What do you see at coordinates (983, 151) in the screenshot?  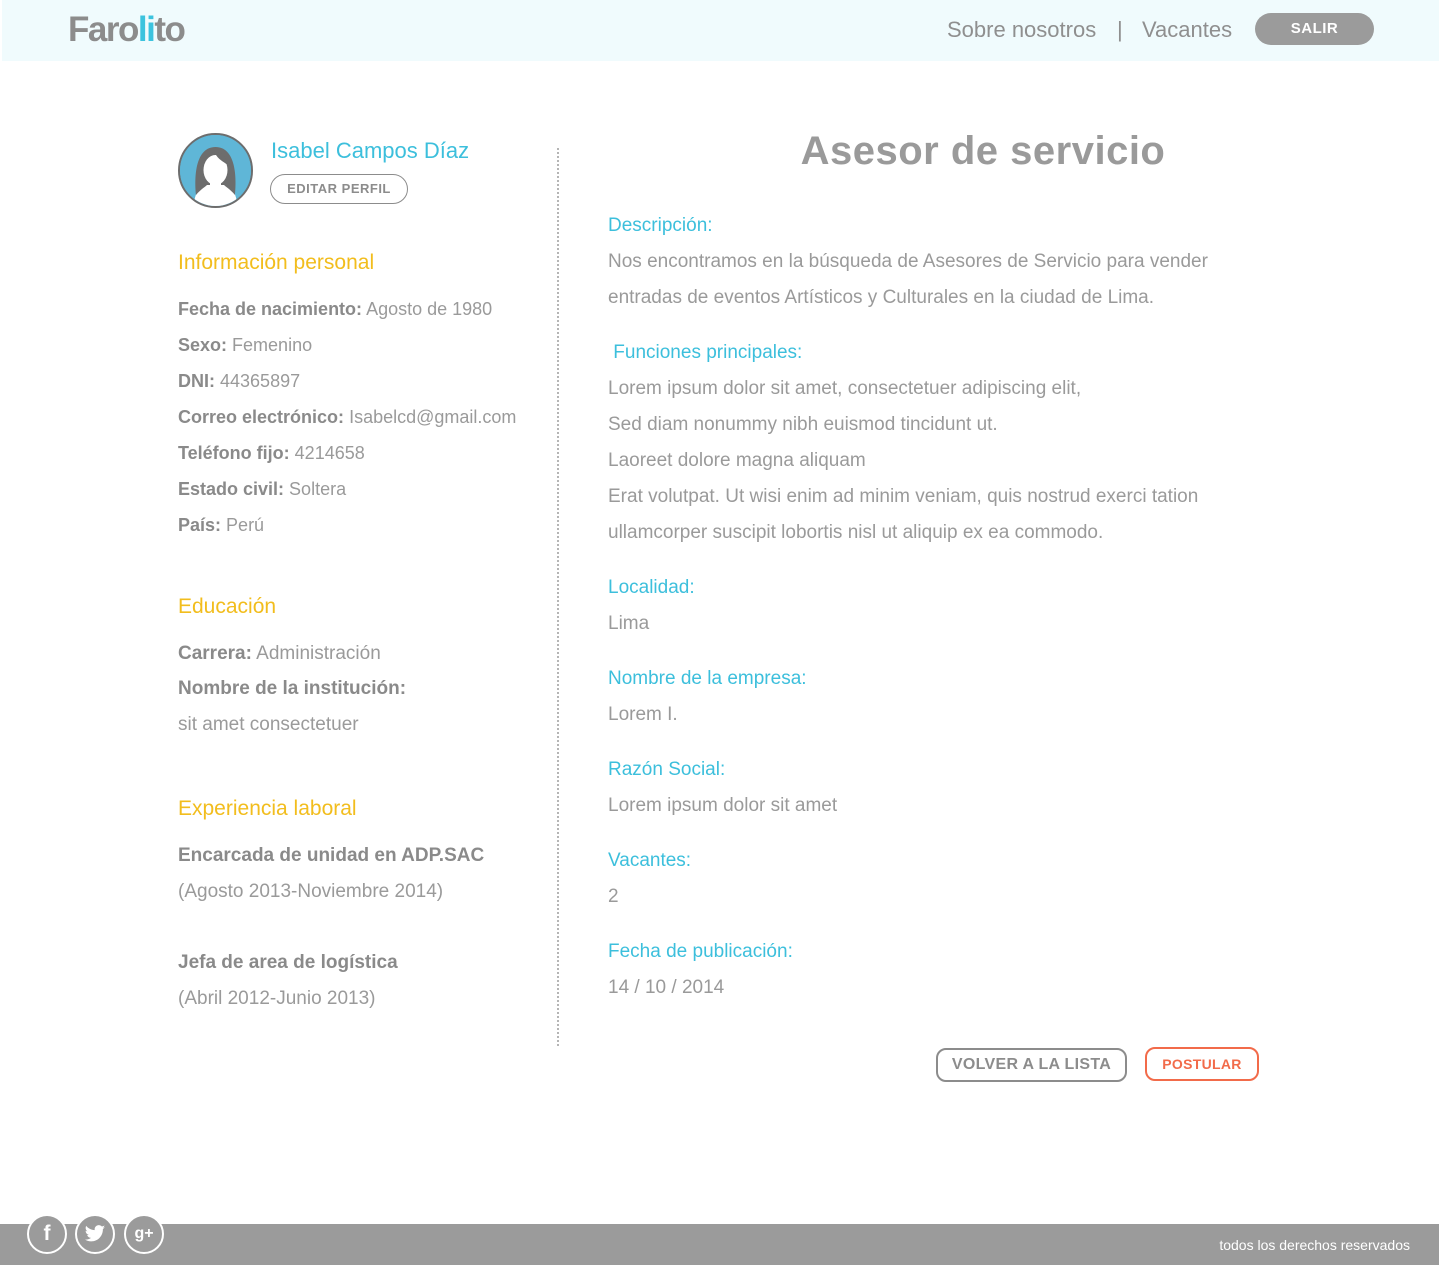 I see `job-title: Asesor de servicio` at bounding box center [983, 151].